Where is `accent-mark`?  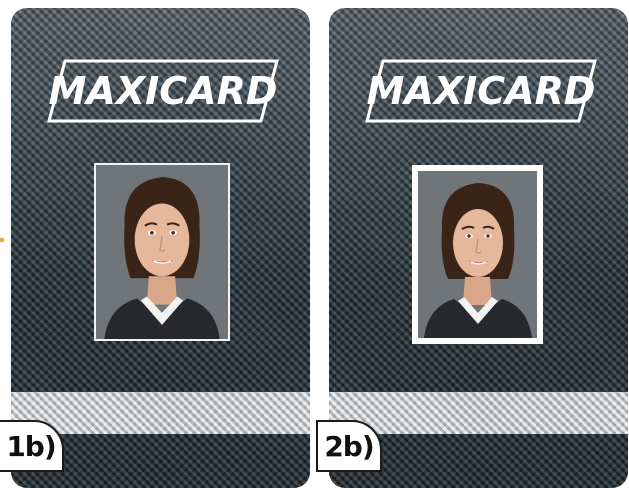 accent-mark is located at coordinates (2, 240).